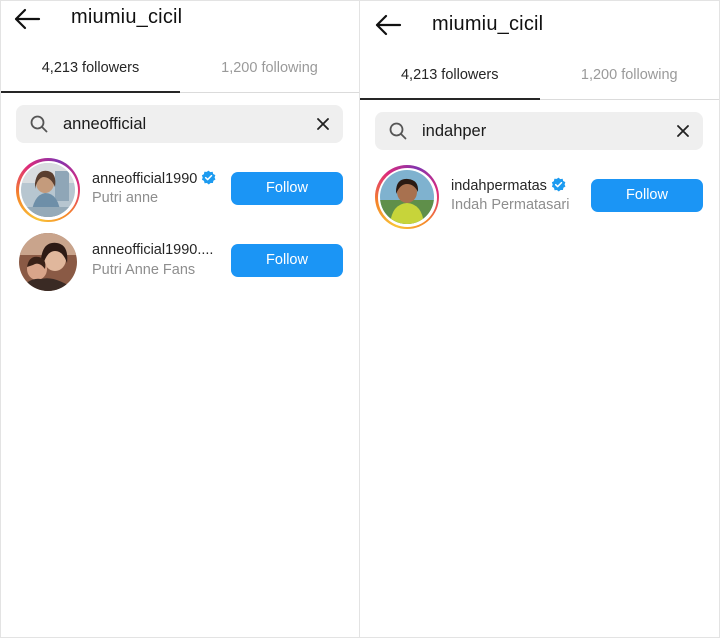 The width and height of the screenshot is (720, 638). I want to click on full-name: Putri Anne Fans, so click(144, 270).